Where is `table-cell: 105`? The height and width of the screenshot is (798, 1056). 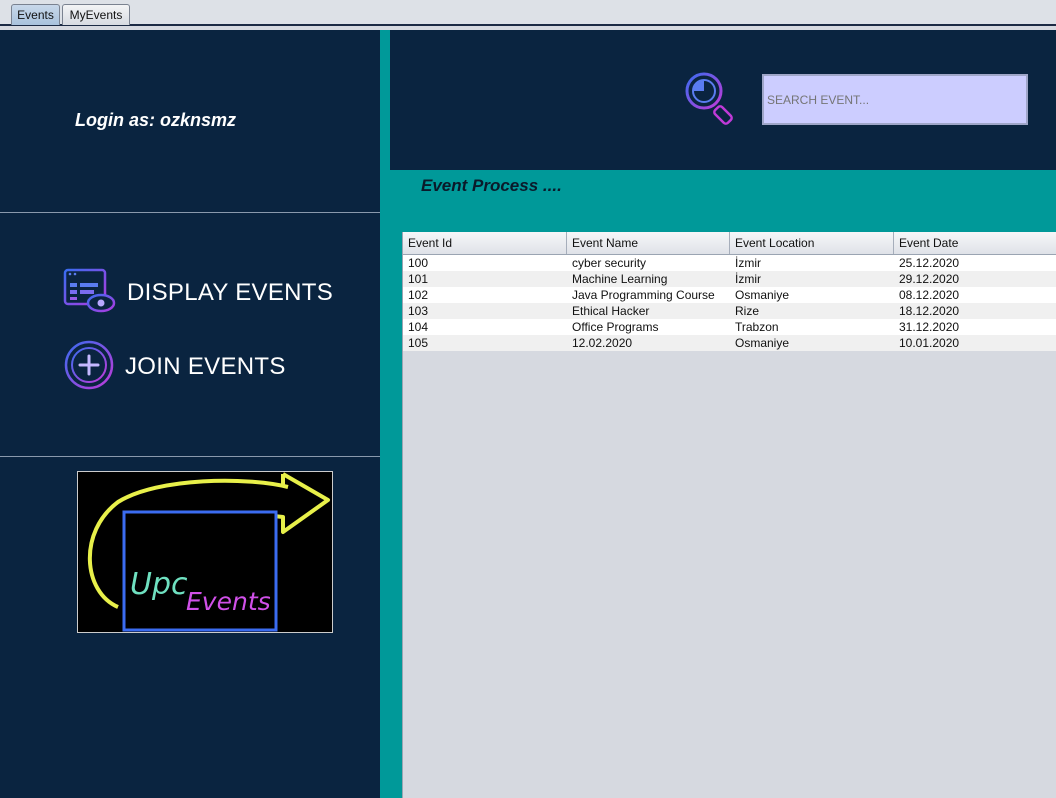
table-cell: 105 is located at coordinates (418, 343).